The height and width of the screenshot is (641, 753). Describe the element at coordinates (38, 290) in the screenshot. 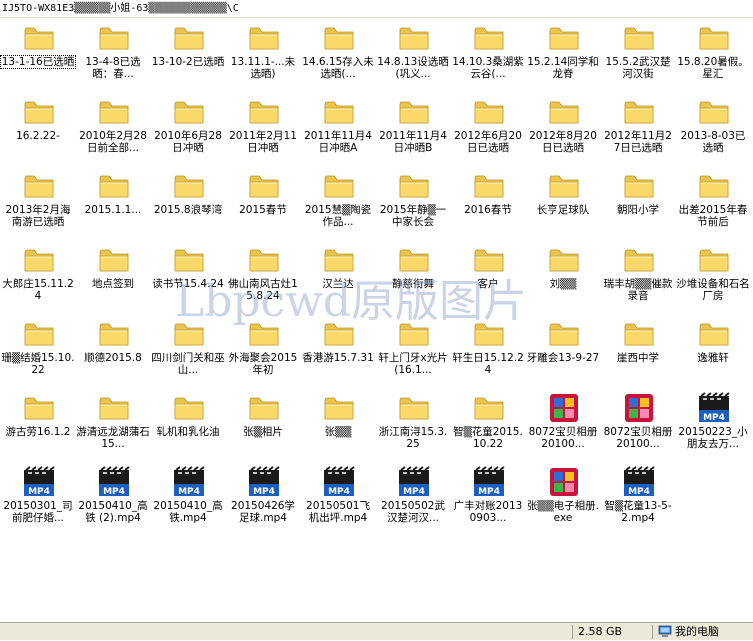

I see `item-label: 大郎庄15.11.24` at that location.